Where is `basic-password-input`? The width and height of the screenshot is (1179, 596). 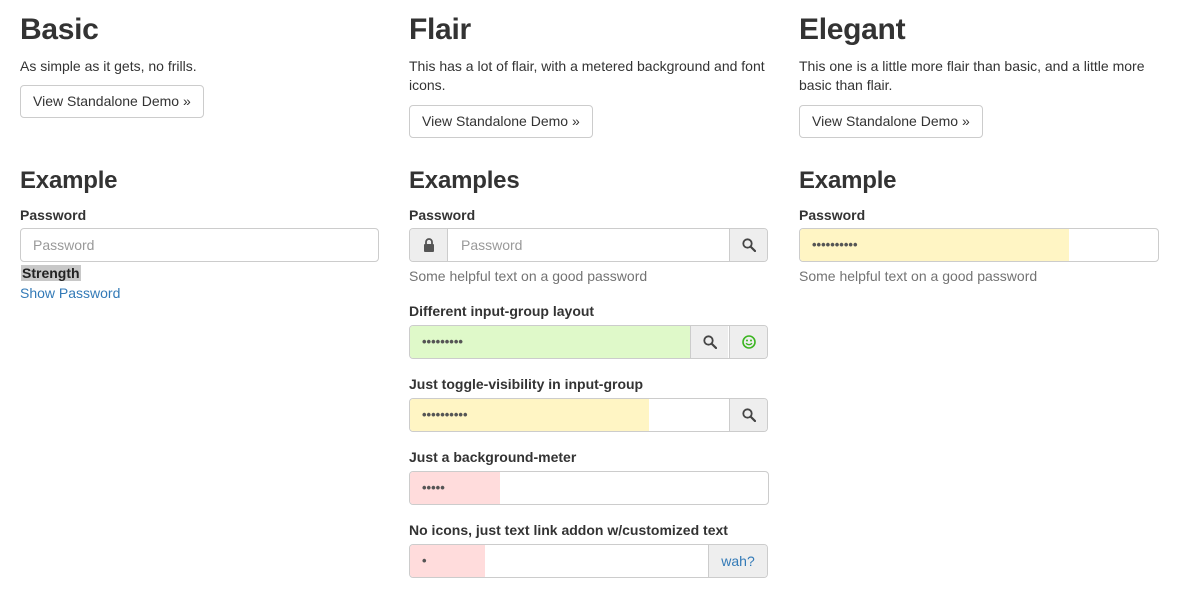 basic-password-input is located at coordinates (199, 245).